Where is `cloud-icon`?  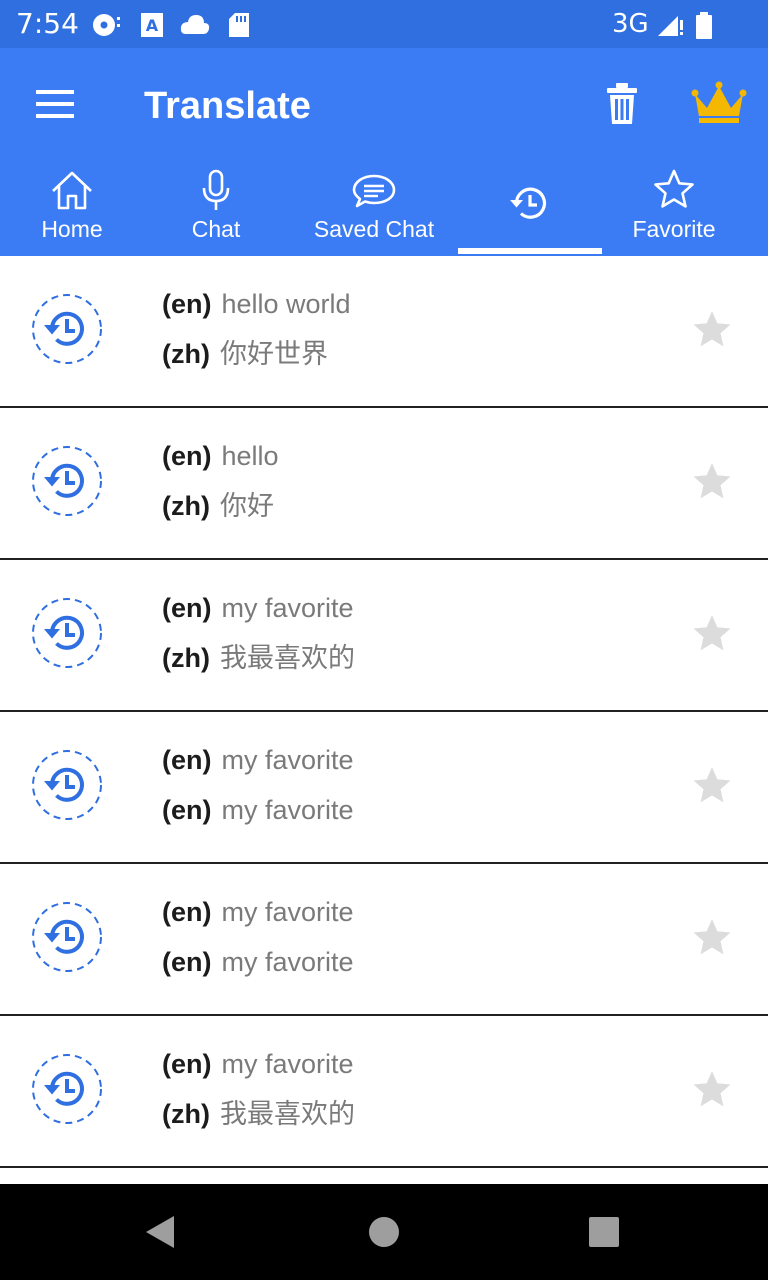 cloud-icon is located at coordinates (195, 24).